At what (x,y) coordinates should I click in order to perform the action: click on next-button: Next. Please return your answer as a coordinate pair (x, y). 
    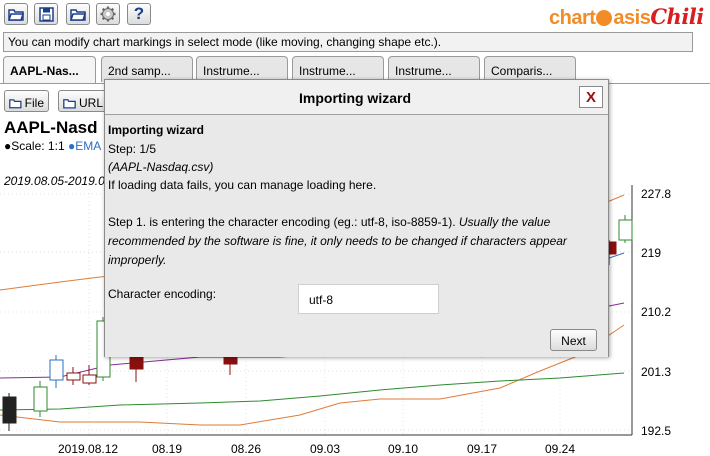
    Looking at the image, I should click on (573, 340).